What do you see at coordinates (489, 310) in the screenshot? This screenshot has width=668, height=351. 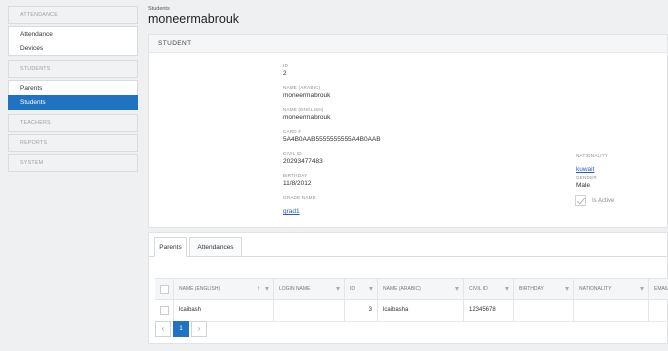 I see `cell-civil-id: 12345678` at bounding box center [489, 310].